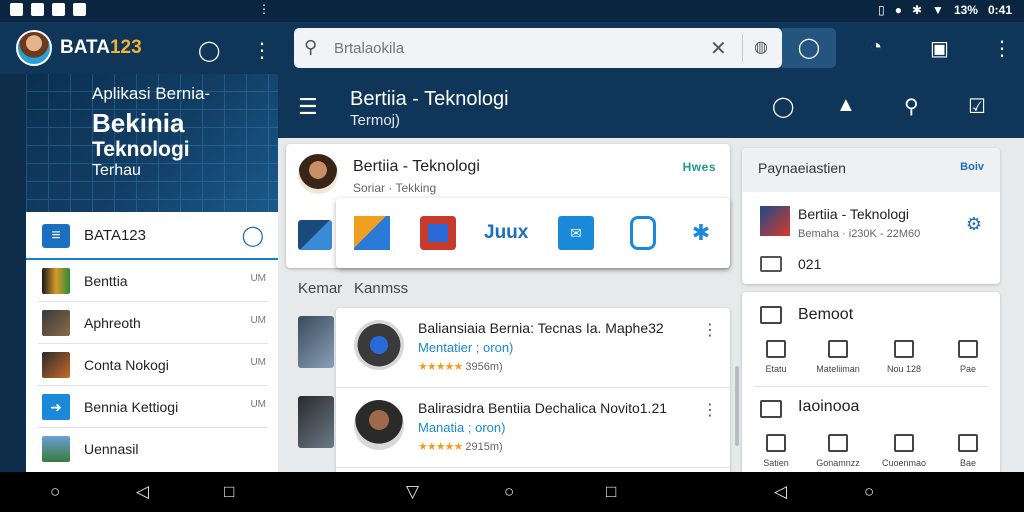  What do you see at coordinates (776, 357) in the screenshot?
I see `tile: Etatu` at bounding box center [776, 357].